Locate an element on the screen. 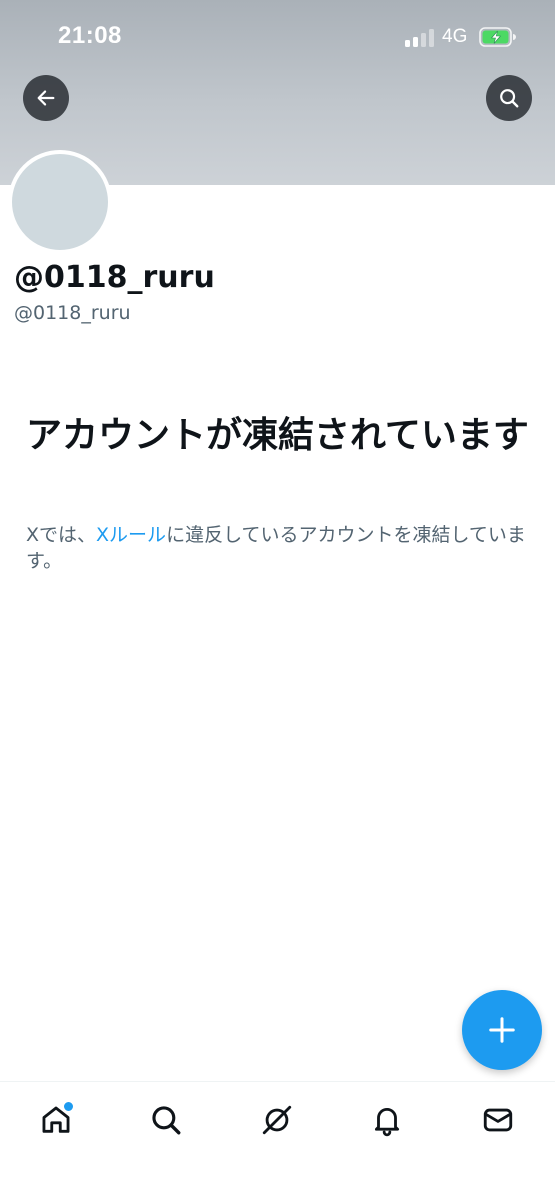 The width and height of the screenshot is (555, 1201). nav-messages is located at coordinates (498, 1120).